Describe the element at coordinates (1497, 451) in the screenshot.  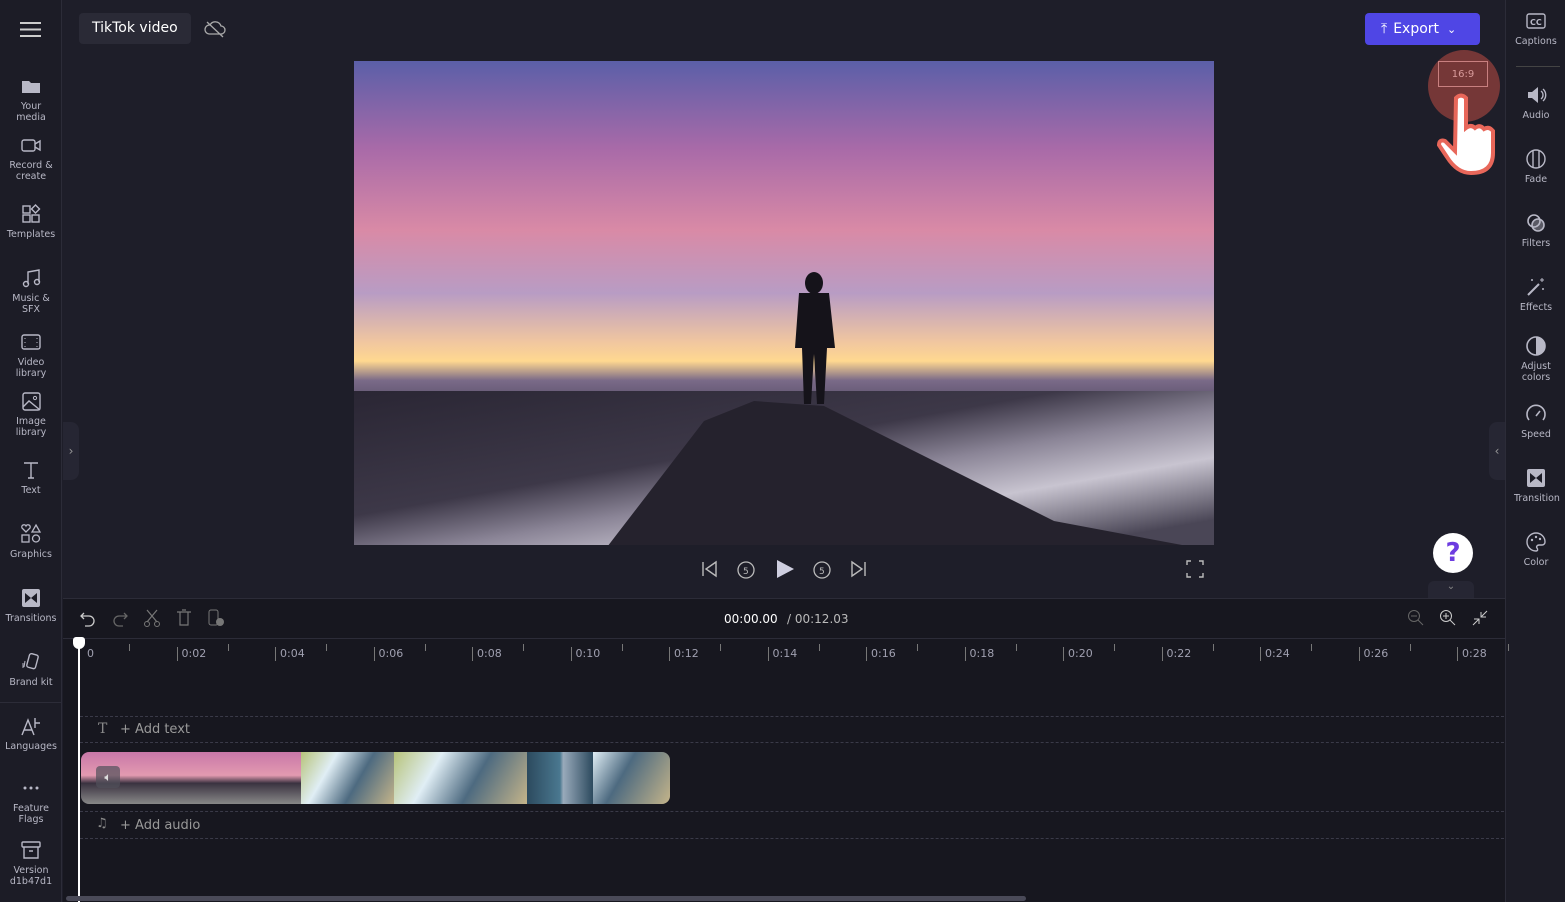
I see `expand-right-panel-button: ‹` at that location.